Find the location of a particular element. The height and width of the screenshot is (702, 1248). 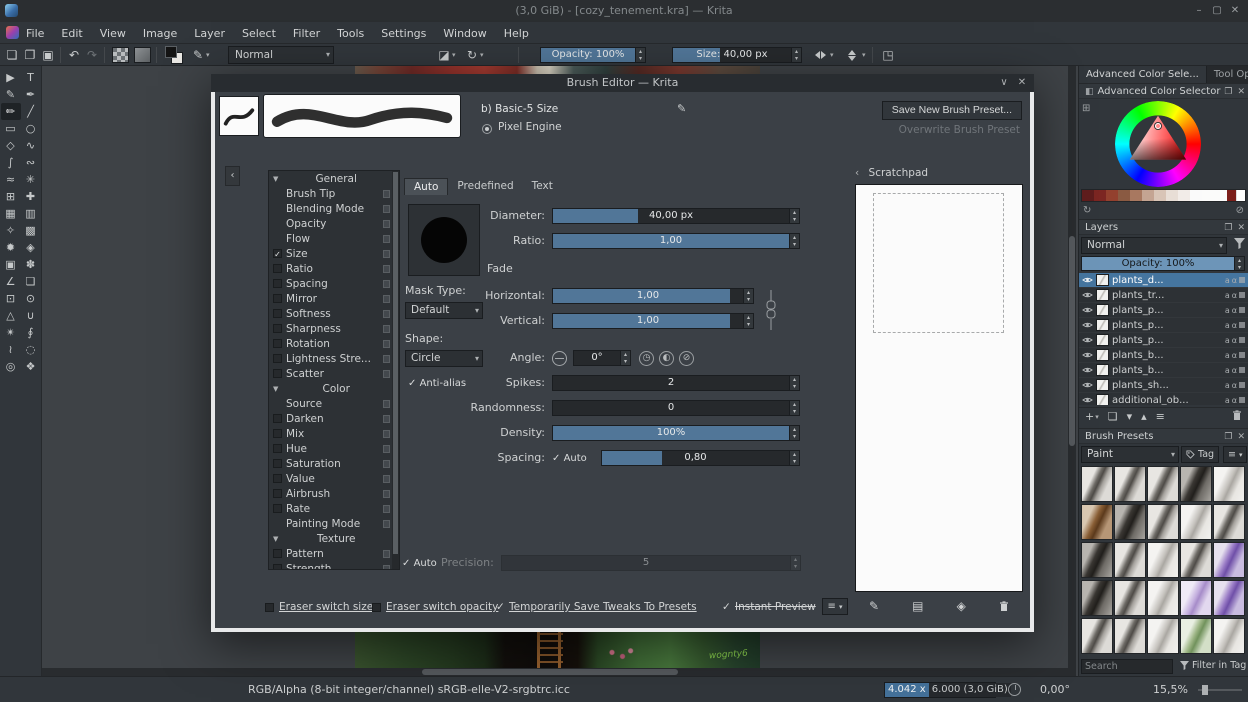

ratio-spin: ▴ ▾ is located at coordinates (795, 241).